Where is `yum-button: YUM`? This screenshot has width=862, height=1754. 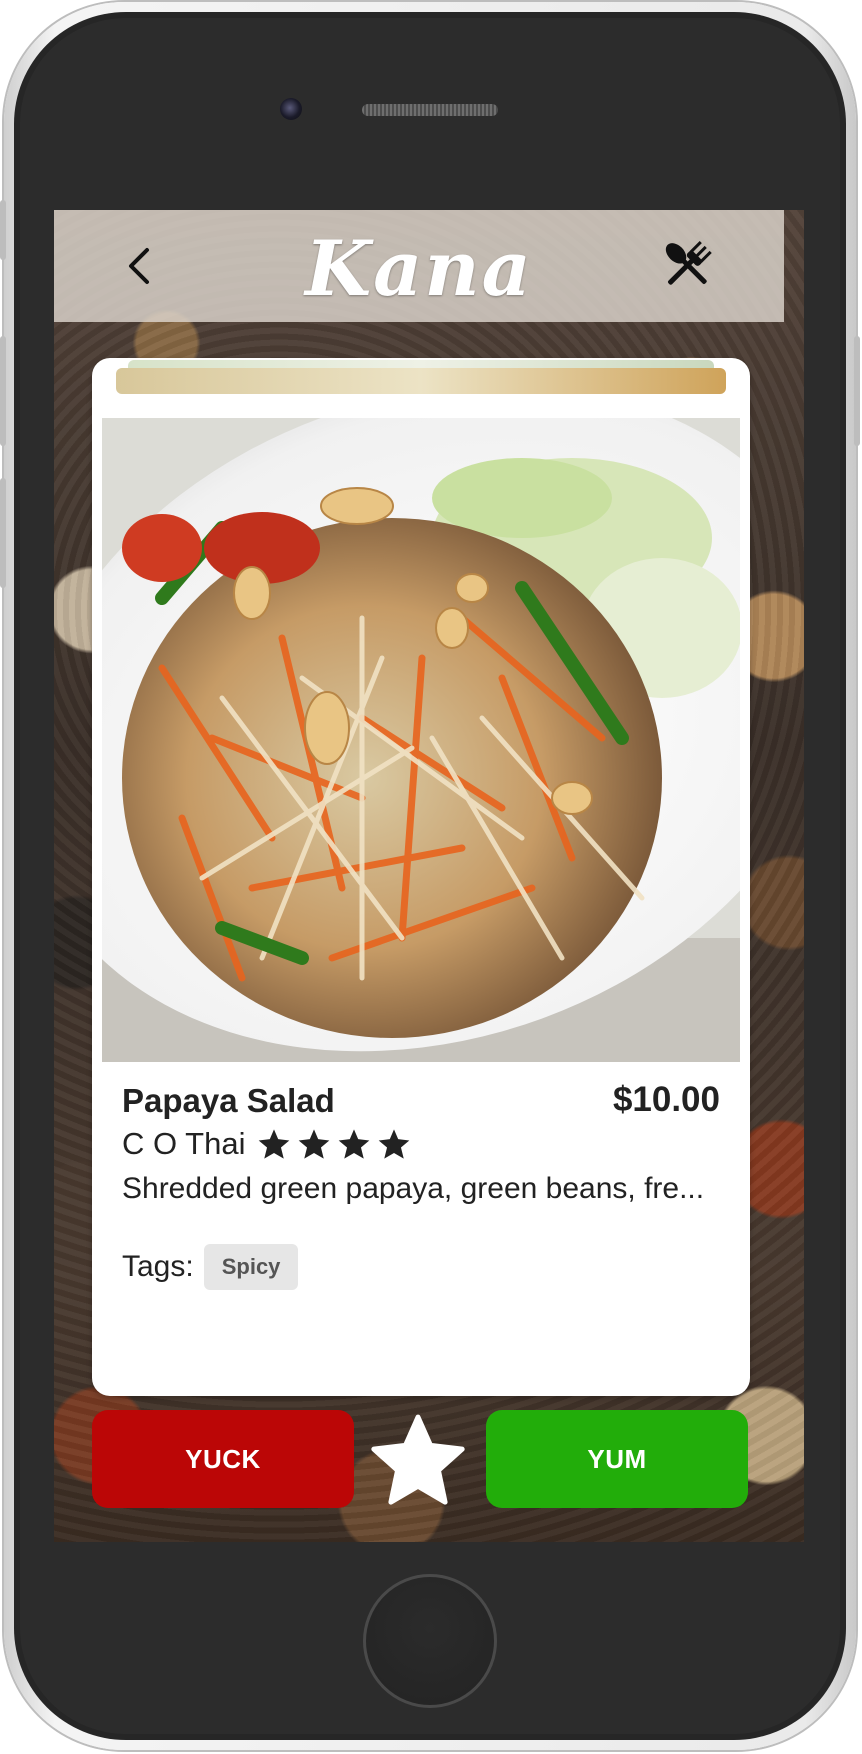
yum-button: YUM is located at coordinates (617, 1459).